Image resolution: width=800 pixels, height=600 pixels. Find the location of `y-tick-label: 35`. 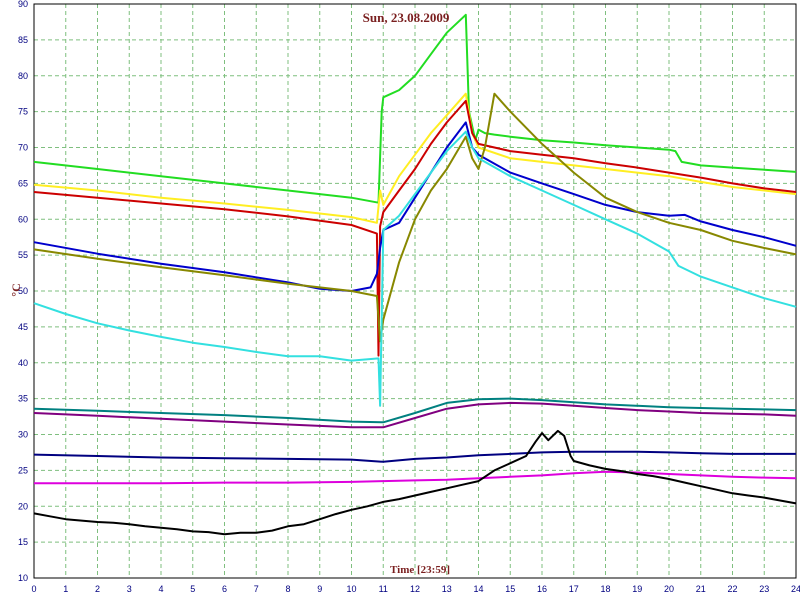

y-tick-label: 35 is located at coordinates (23, 399).